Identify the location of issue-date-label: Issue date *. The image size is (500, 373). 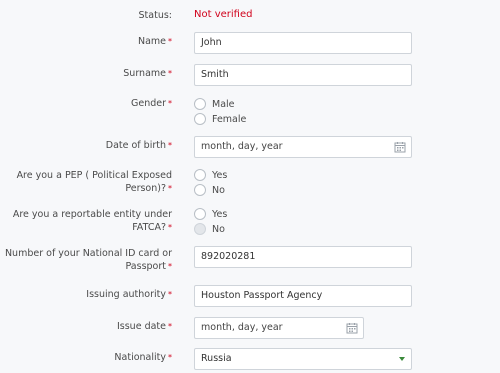
(144, 326).